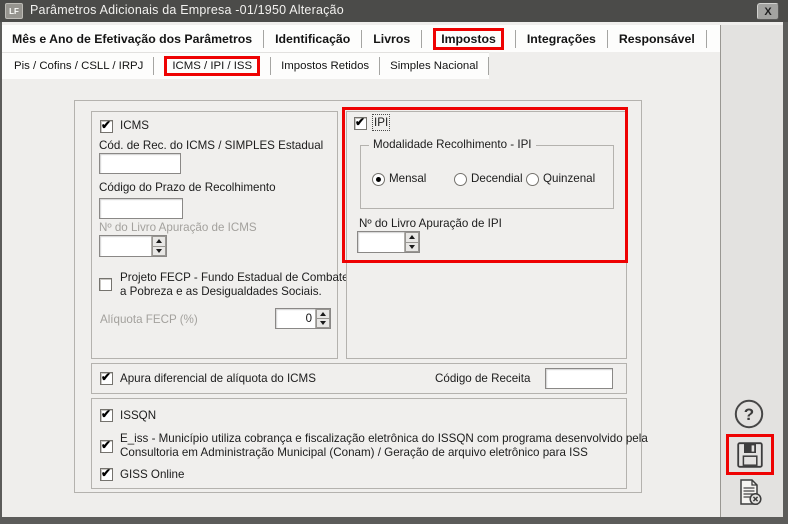 This screenshot has width=788, height=524. I want to click on help-button: ?, so click(749, 414).